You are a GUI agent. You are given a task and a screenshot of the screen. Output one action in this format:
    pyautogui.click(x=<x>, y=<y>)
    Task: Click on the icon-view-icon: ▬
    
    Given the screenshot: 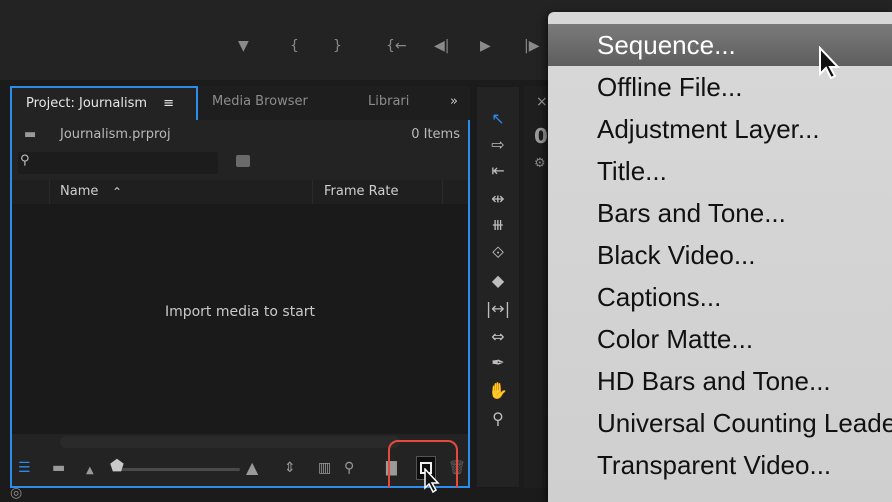 What is the action you would take?
    pyautogui.click(x=58, y=468)
    